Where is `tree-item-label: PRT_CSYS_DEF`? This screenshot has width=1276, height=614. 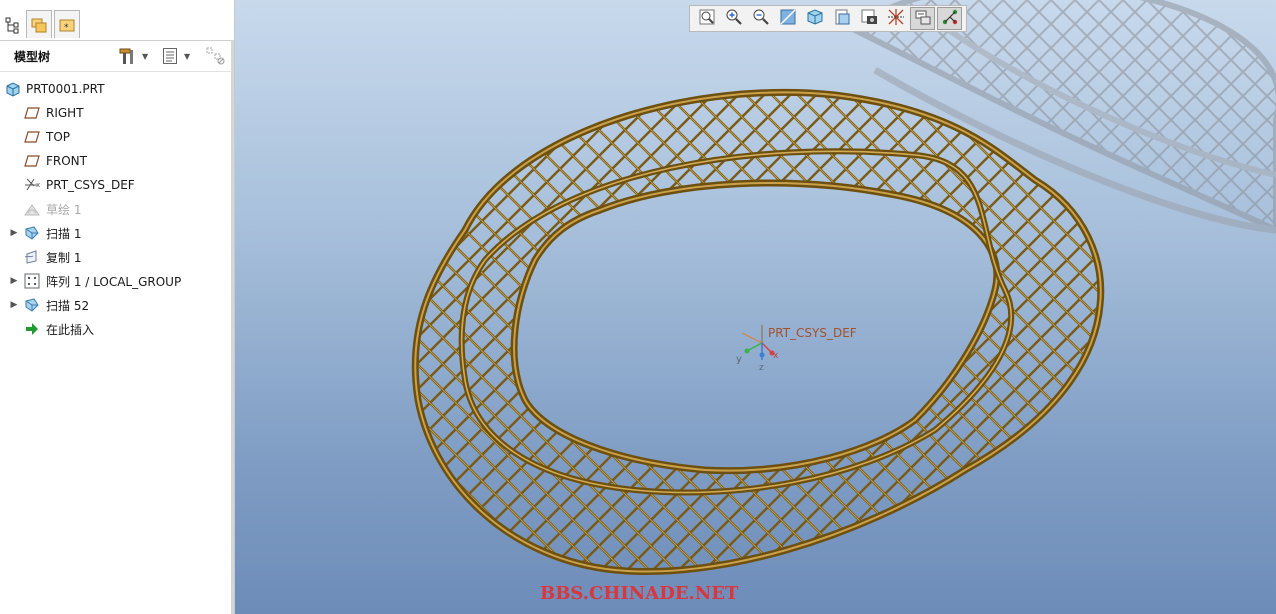 tree-item-label: PRT_CSYS_DEF is located at coordinates (90, 185).